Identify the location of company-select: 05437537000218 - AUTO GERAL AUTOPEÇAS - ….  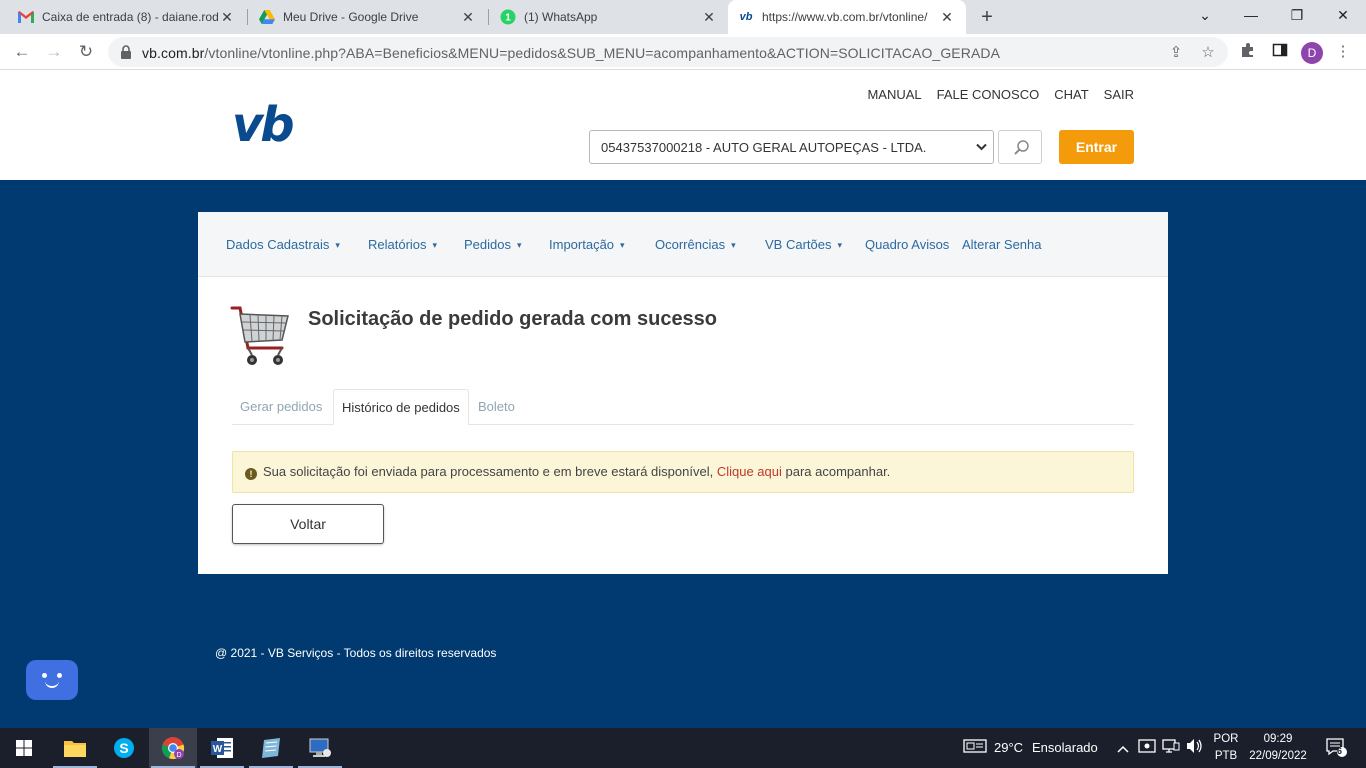
(791, 147).